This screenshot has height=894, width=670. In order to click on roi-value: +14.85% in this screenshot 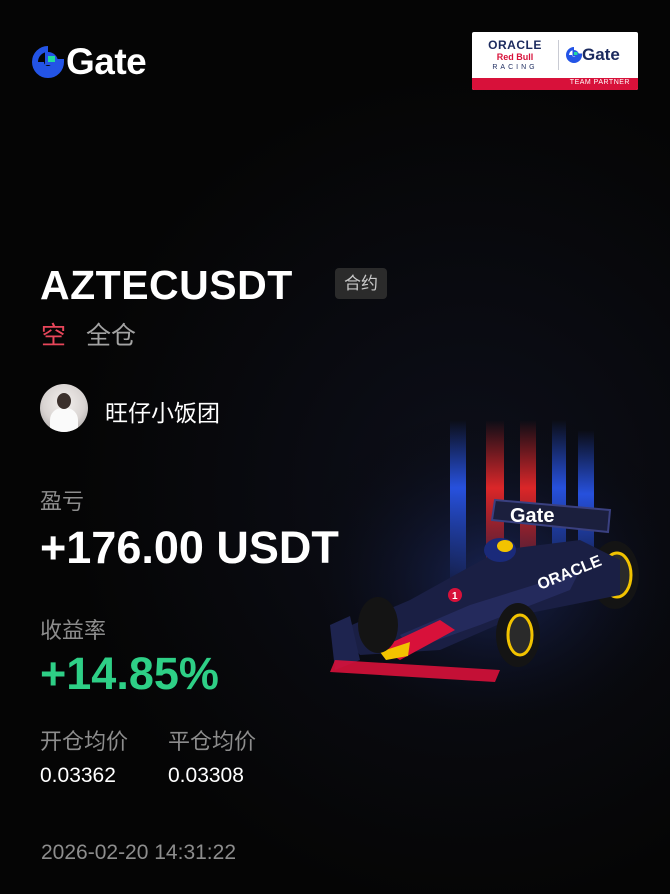, I will do `click(129, 673)`.